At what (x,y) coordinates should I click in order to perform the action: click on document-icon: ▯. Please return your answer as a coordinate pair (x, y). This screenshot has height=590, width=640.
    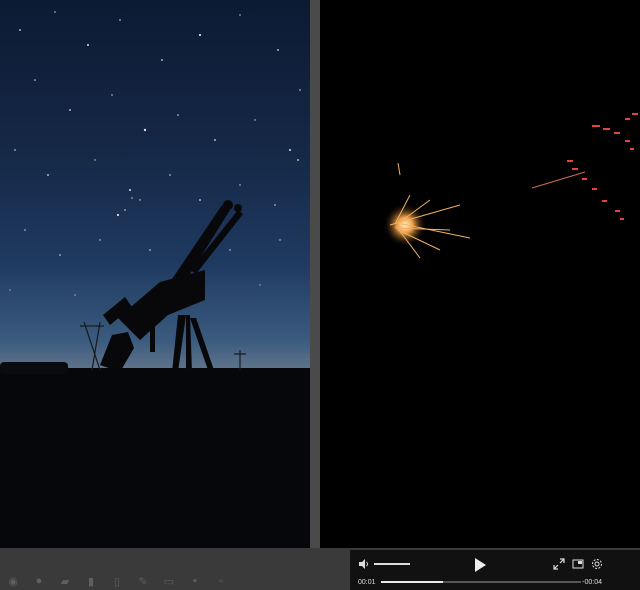
    Looking at the image, I should click on (117, 581).